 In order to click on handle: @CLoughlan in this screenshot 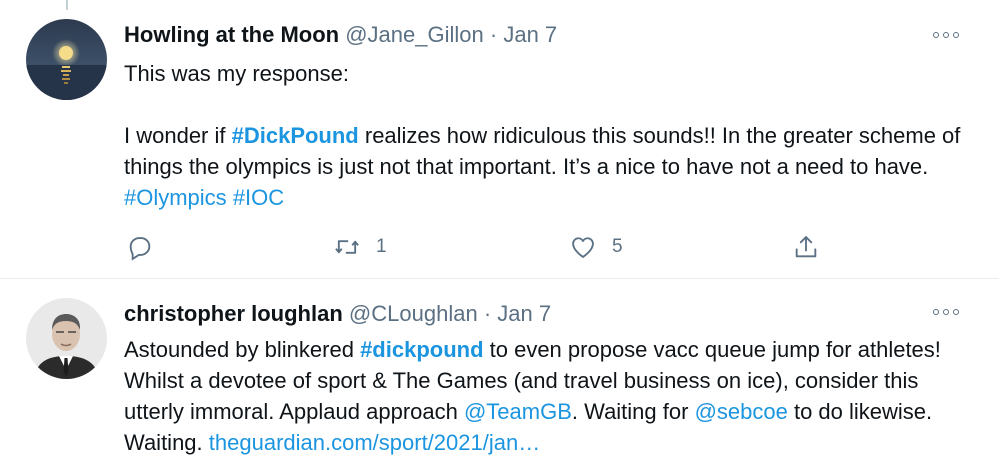, I will do `click(413, 313)`.